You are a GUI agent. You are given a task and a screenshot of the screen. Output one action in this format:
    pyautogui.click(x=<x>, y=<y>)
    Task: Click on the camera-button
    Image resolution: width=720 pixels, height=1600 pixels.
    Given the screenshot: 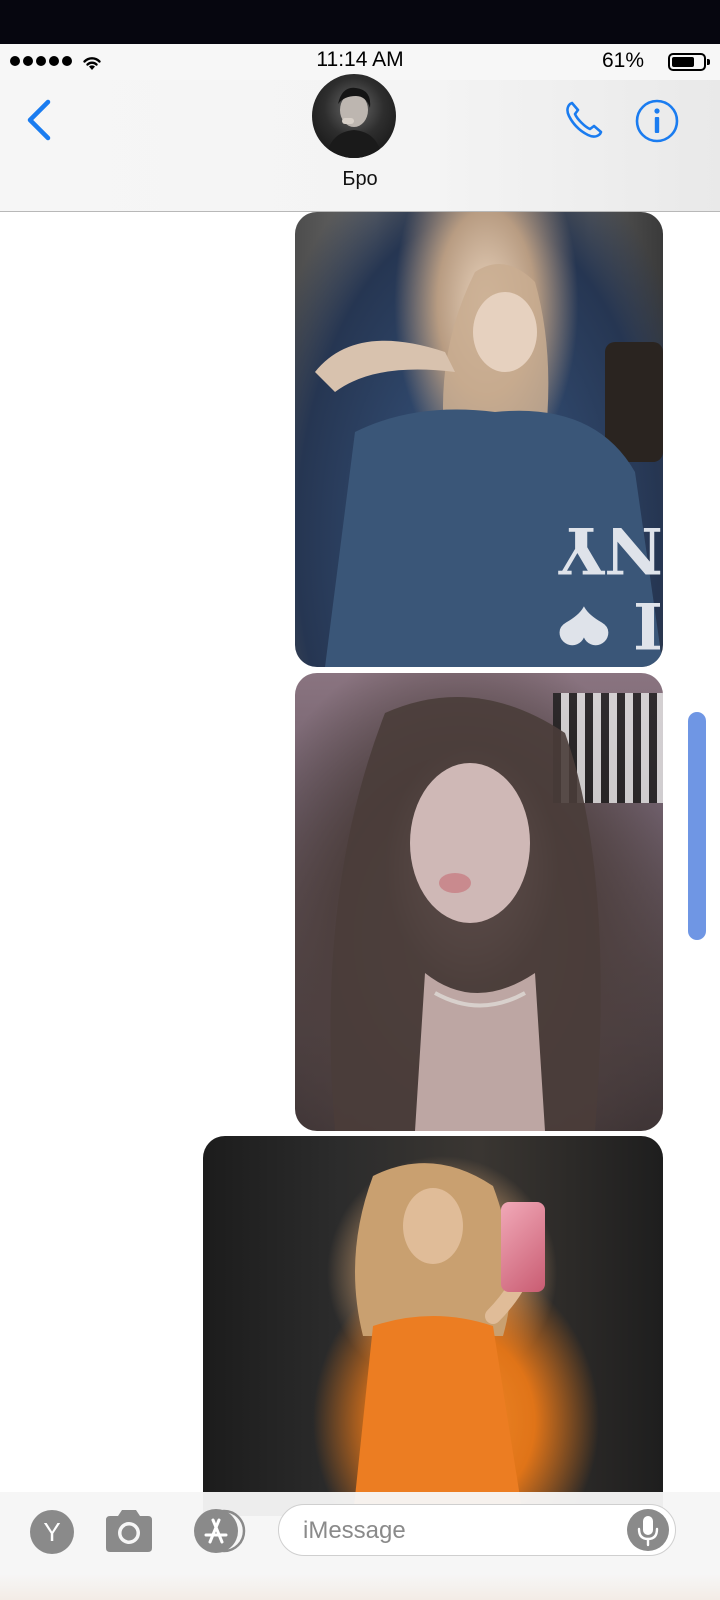 What is the action you would take?
    pyautogui.click(x=129, y=1531)
    